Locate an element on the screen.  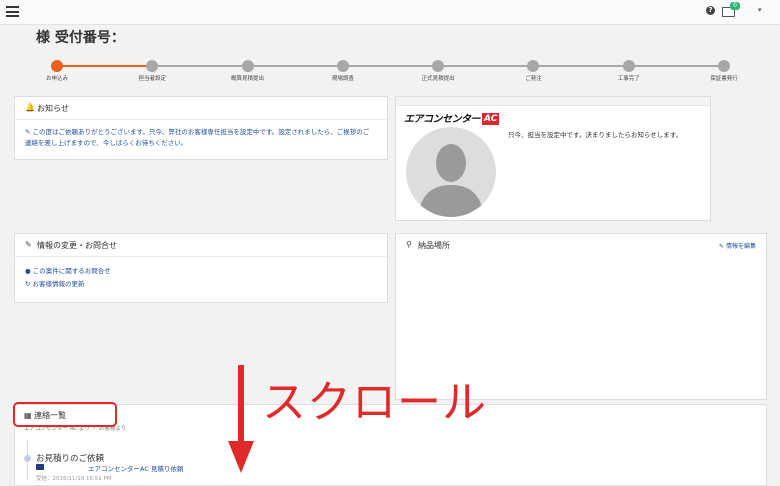
highlight-box is located at coordinates (65, 414).